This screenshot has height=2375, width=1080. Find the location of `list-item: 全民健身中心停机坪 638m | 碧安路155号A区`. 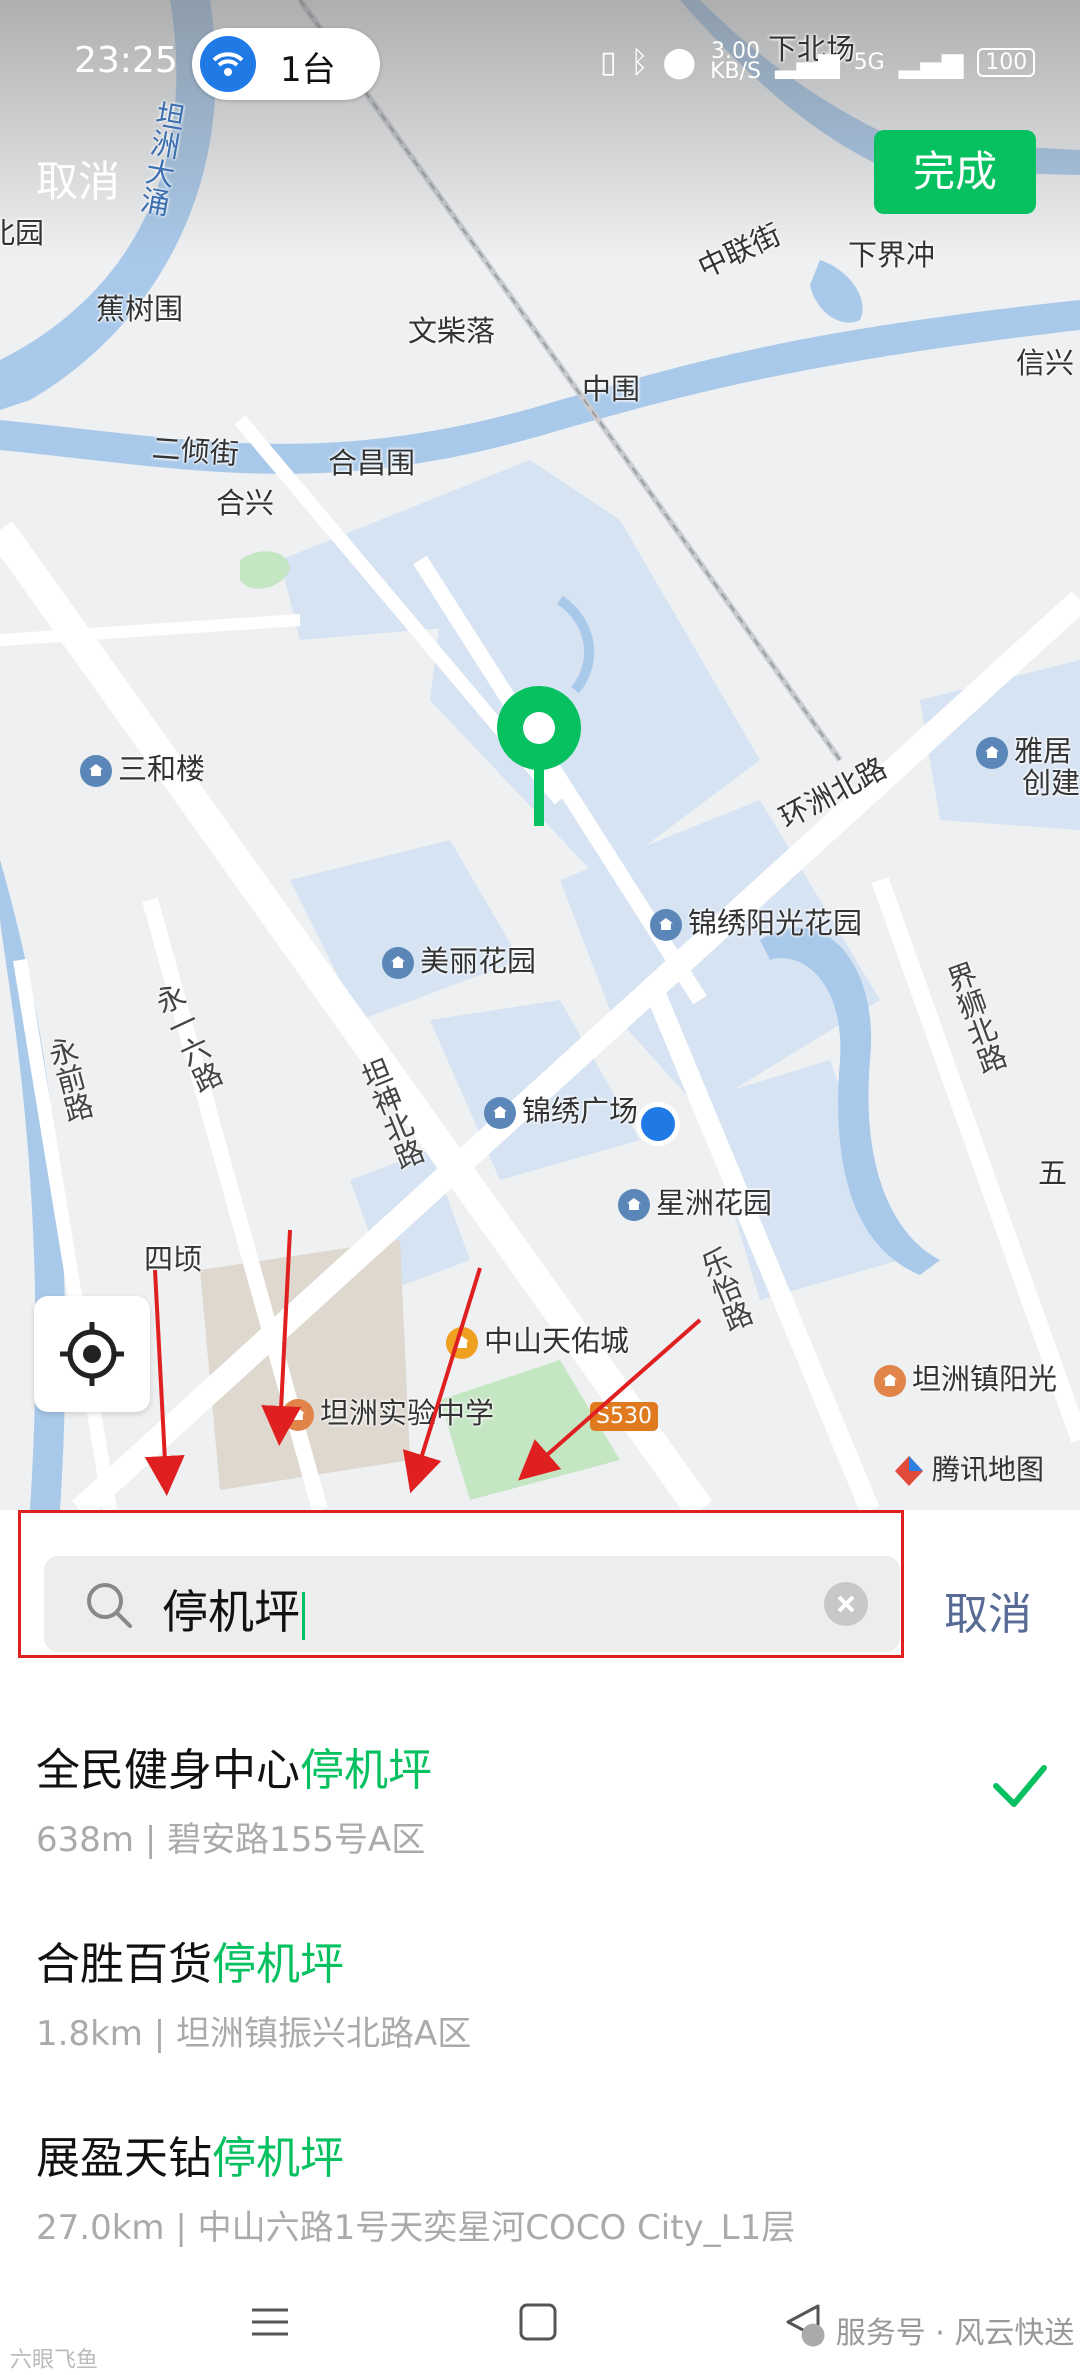

list-item: 全民健身中心停机坪 638m | 碧安路155号A区 is located at coordinates (540, 1797).